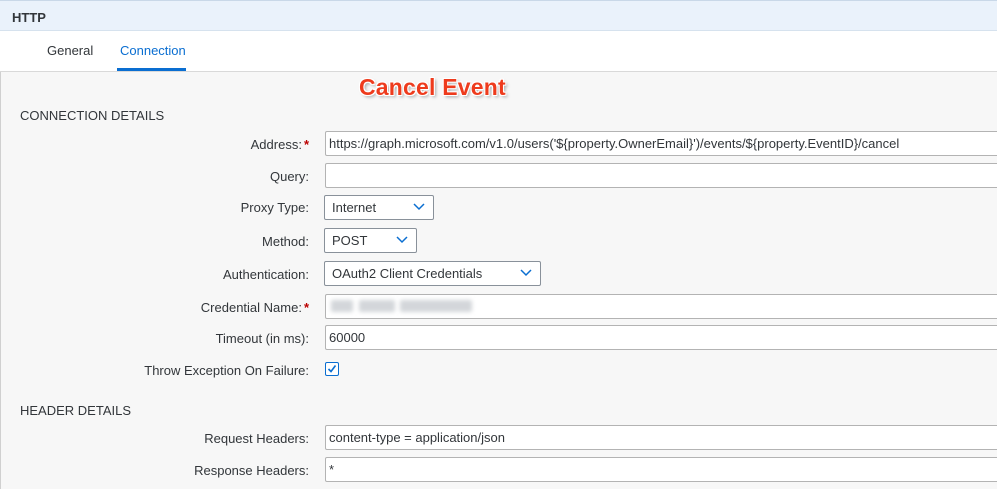  I want to click on request-headers-label: Request Headers:, so click(256, 438).